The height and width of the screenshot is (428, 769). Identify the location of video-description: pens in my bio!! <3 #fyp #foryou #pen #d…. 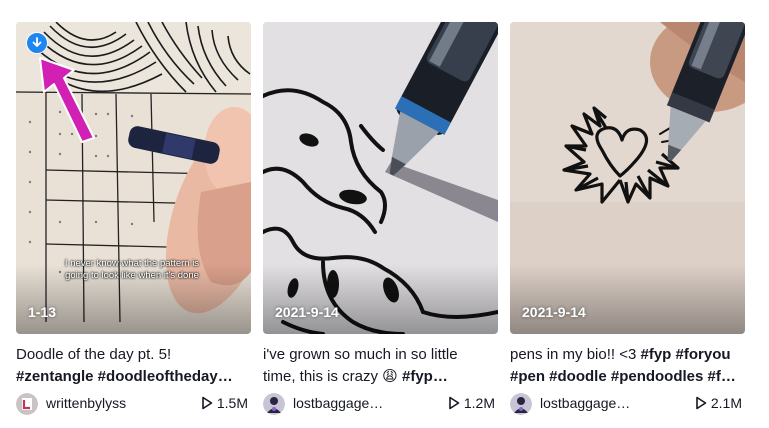
(625, 366).